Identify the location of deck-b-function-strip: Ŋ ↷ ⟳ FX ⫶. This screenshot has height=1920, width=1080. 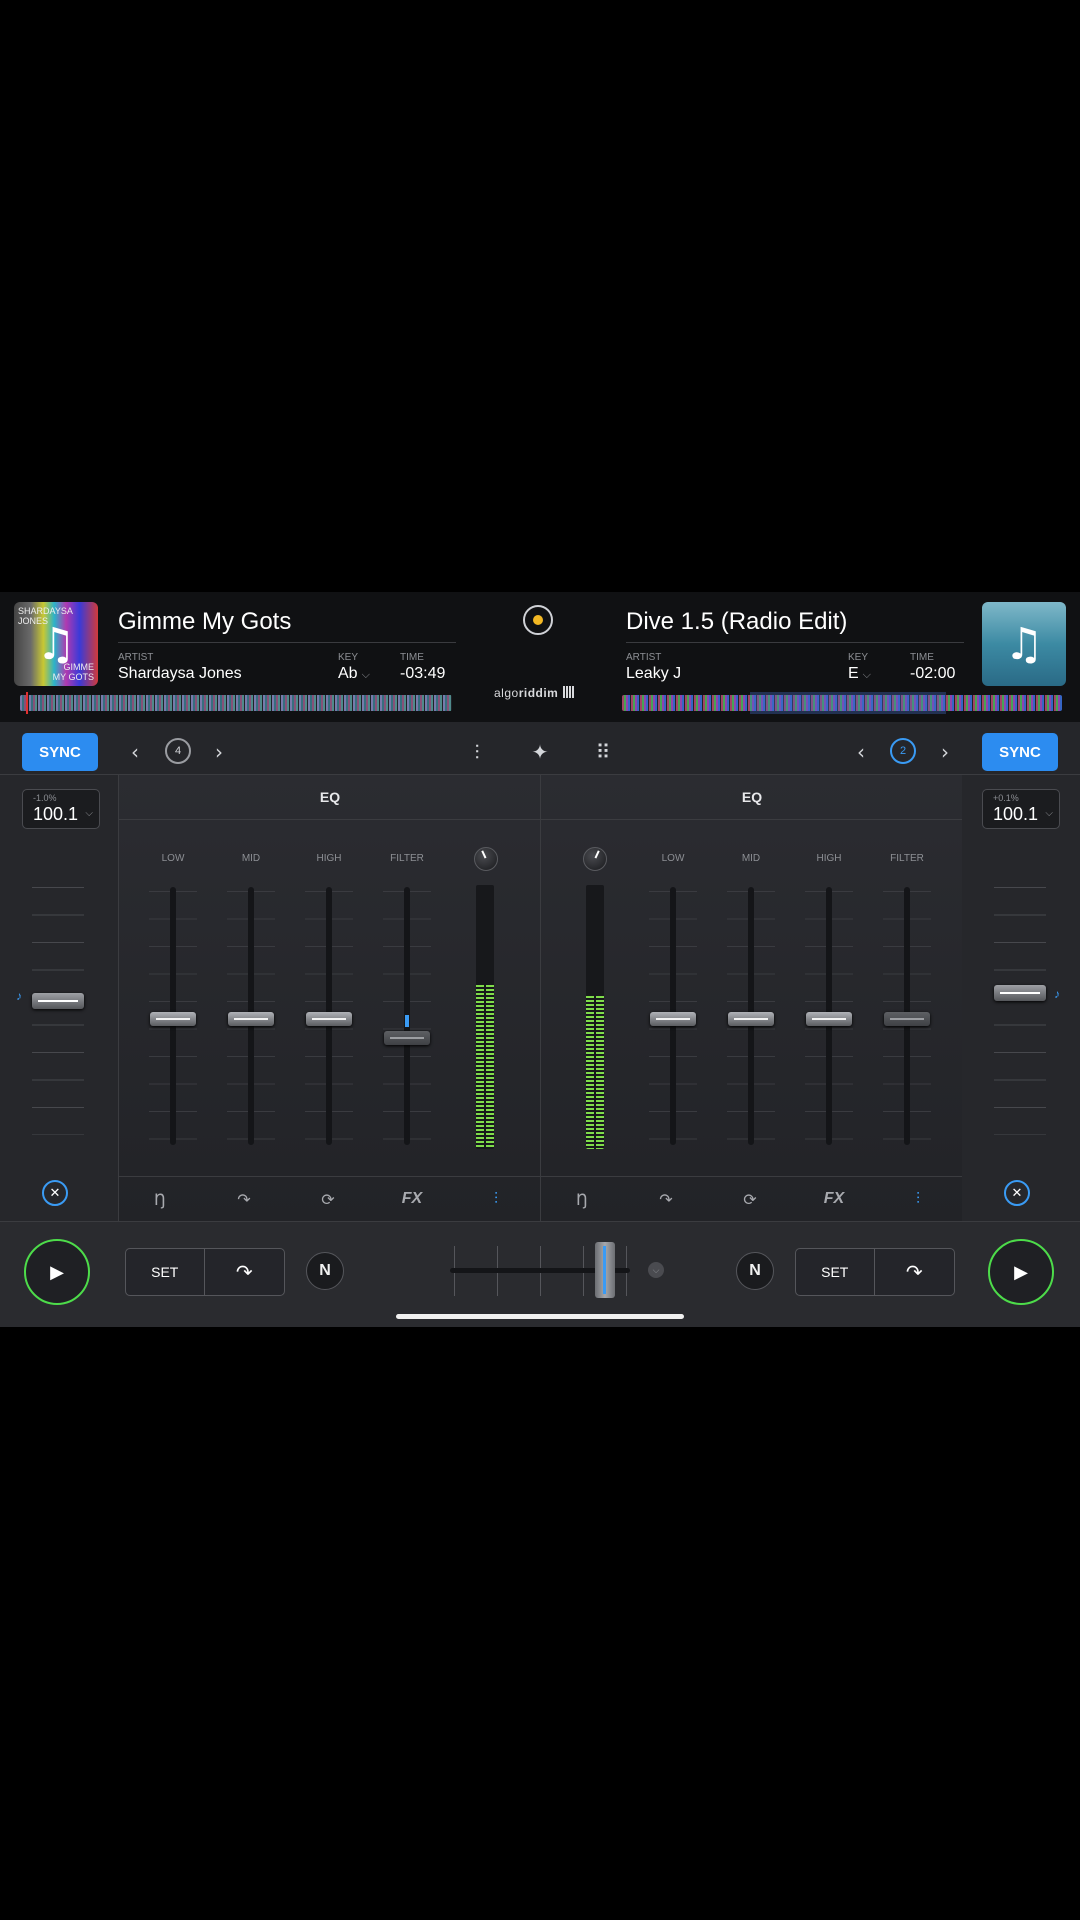
(752, 1198).